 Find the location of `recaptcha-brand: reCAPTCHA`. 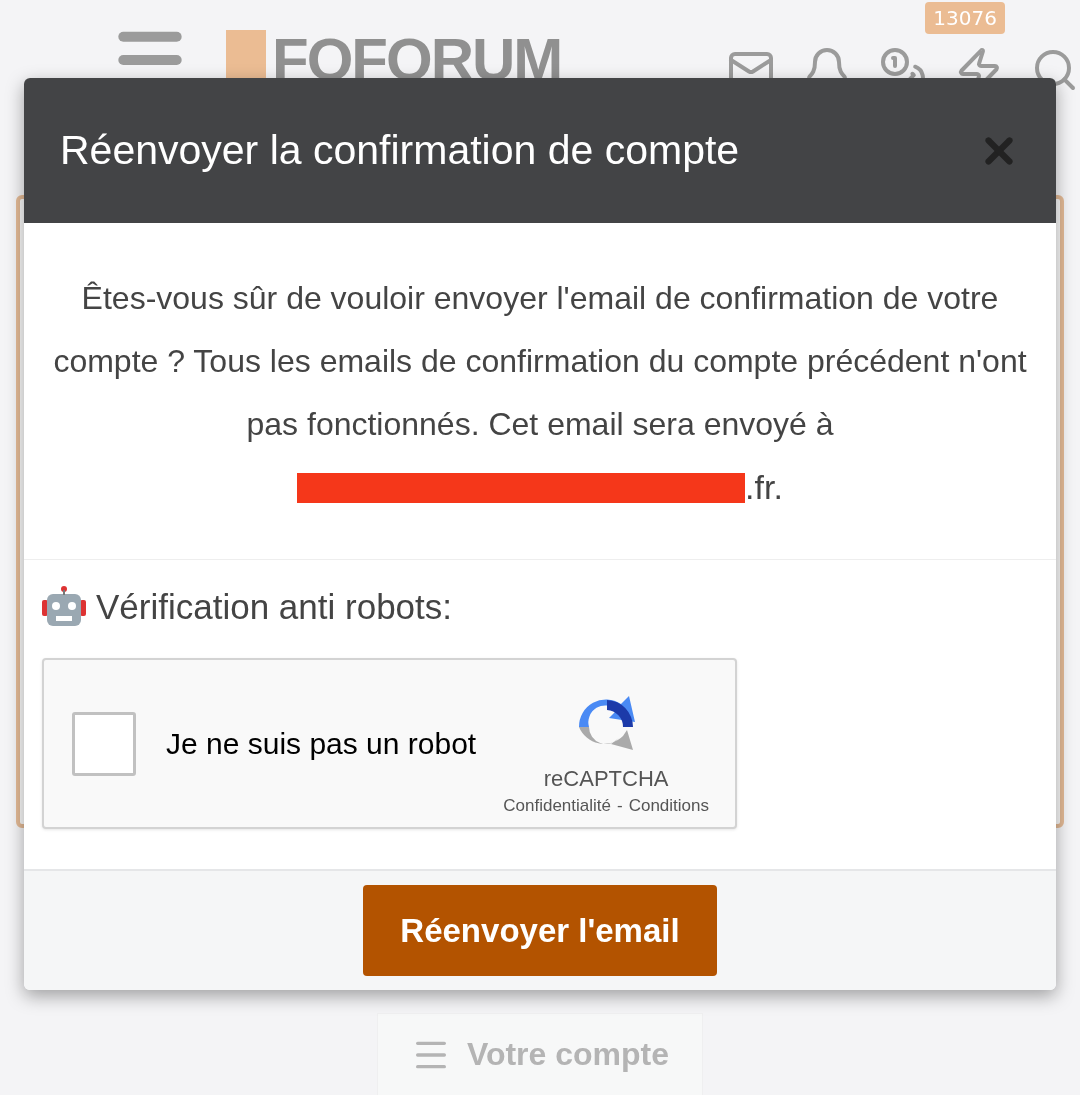

recaptcha-brand: reCAPTCHA is located at coordinates (606, 778).